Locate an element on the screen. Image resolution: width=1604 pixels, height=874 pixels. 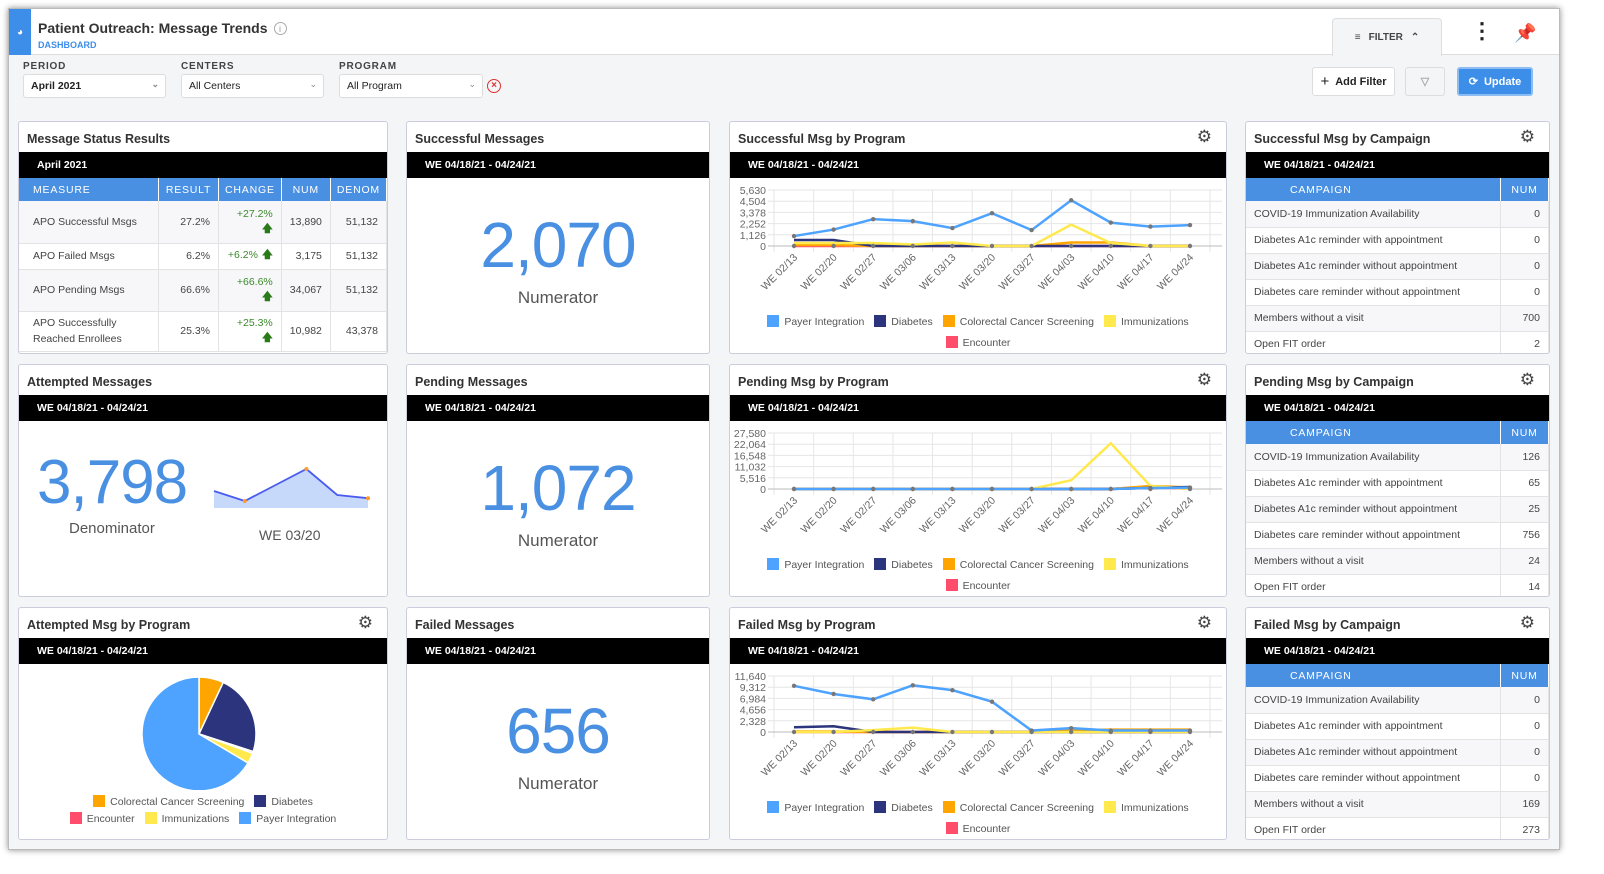
info-icon: i is located at coordinates (280, 28).